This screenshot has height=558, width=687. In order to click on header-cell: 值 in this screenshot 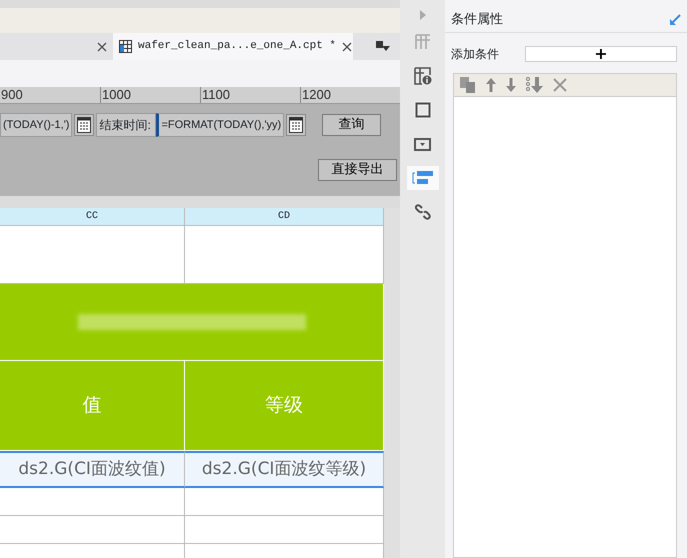, I will do `click(92, 406)`.